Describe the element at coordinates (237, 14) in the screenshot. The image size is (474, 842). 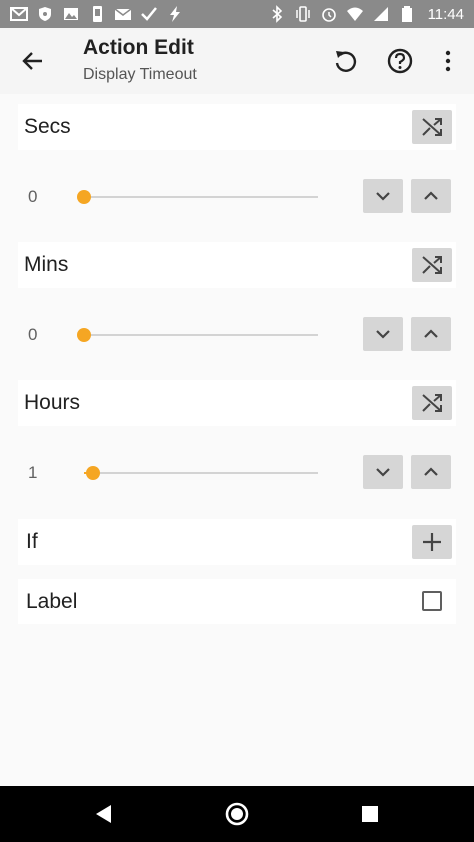
I see `status-bar: 11:44` at that location.